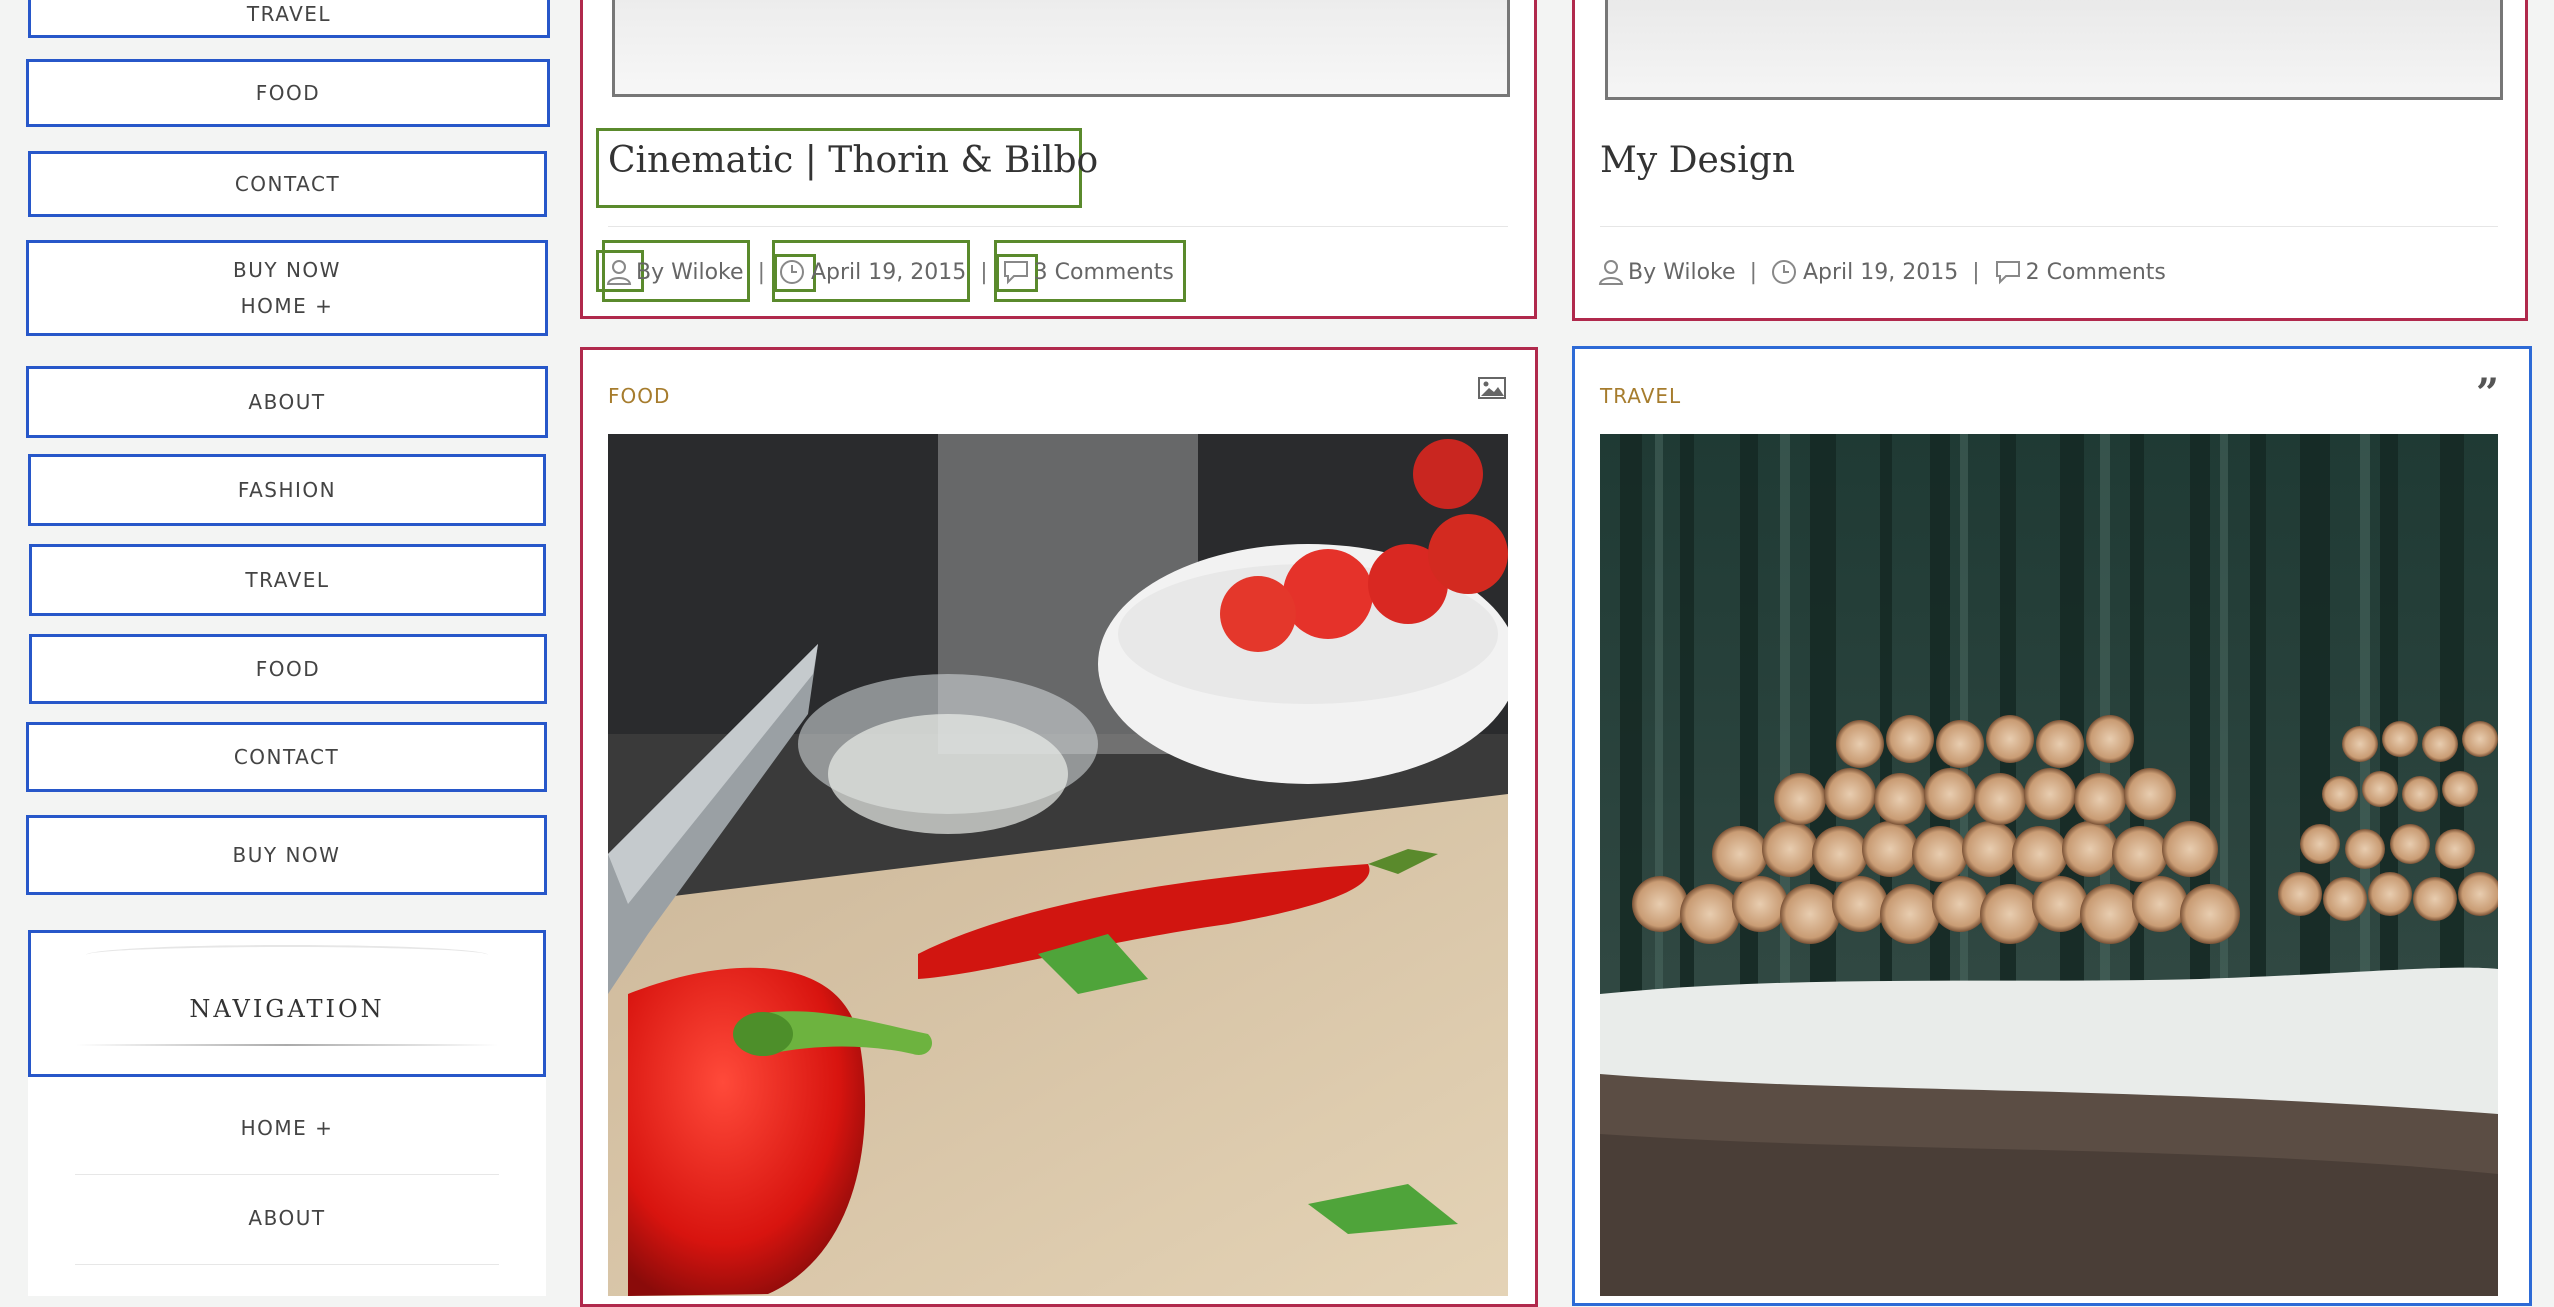  Describe the element at coordinates (287, 1045) in the screenshot. I see `title-underline` at that location.